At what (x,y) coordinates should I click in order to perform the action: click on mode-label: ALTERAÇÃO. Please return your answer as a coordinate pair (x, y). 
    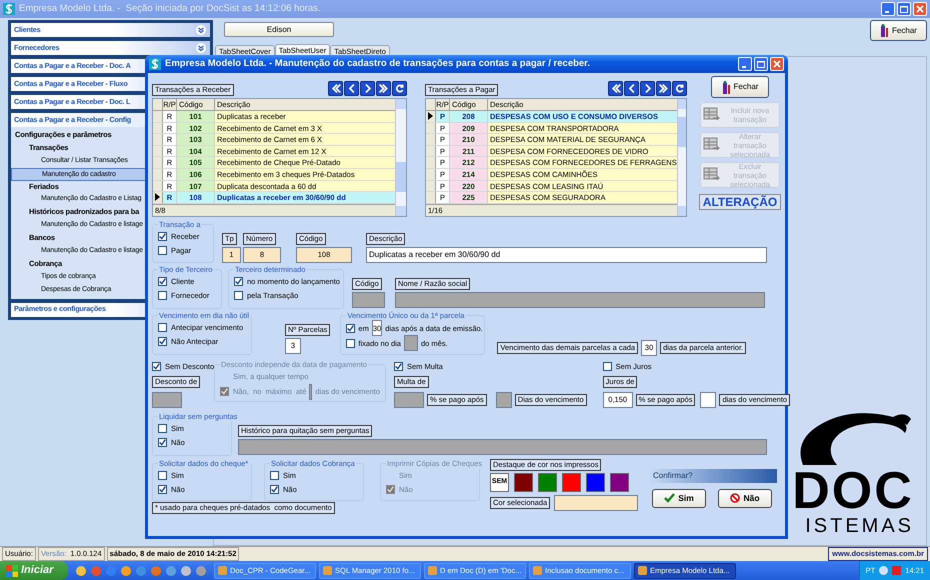
    Looking at the image, I should click on (740, 202).